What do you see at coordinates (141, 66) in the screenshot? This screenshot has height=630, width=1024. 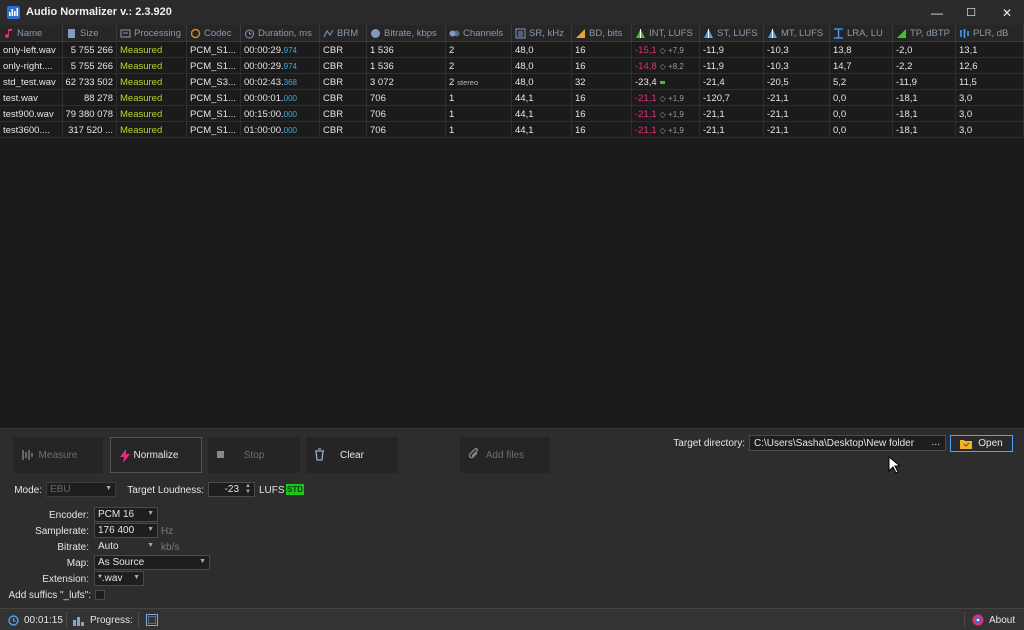 I see `processing-status: Measured` at bounding box center [141, 66].